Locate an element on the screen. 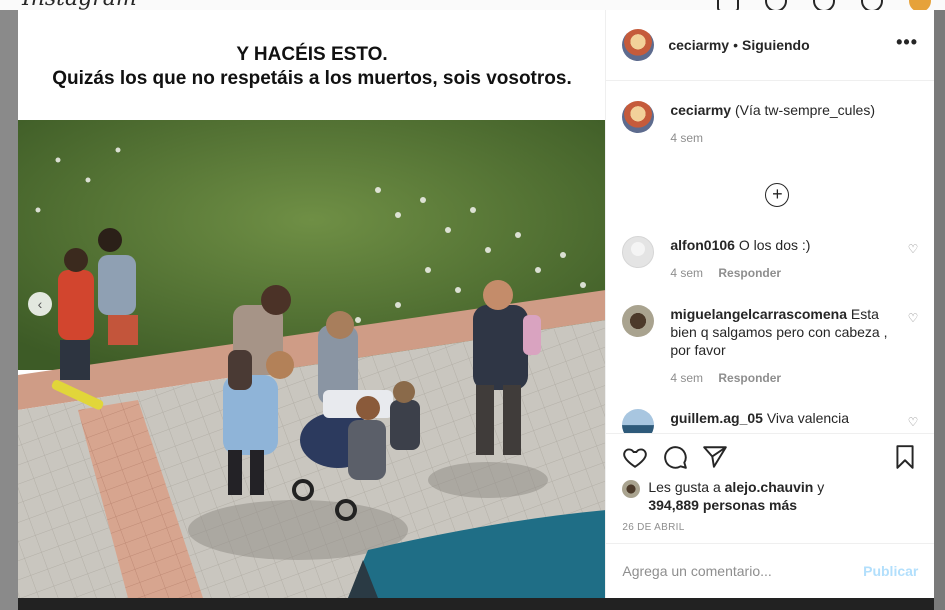  backdrop-bottom is located at coordinates (476, 604).